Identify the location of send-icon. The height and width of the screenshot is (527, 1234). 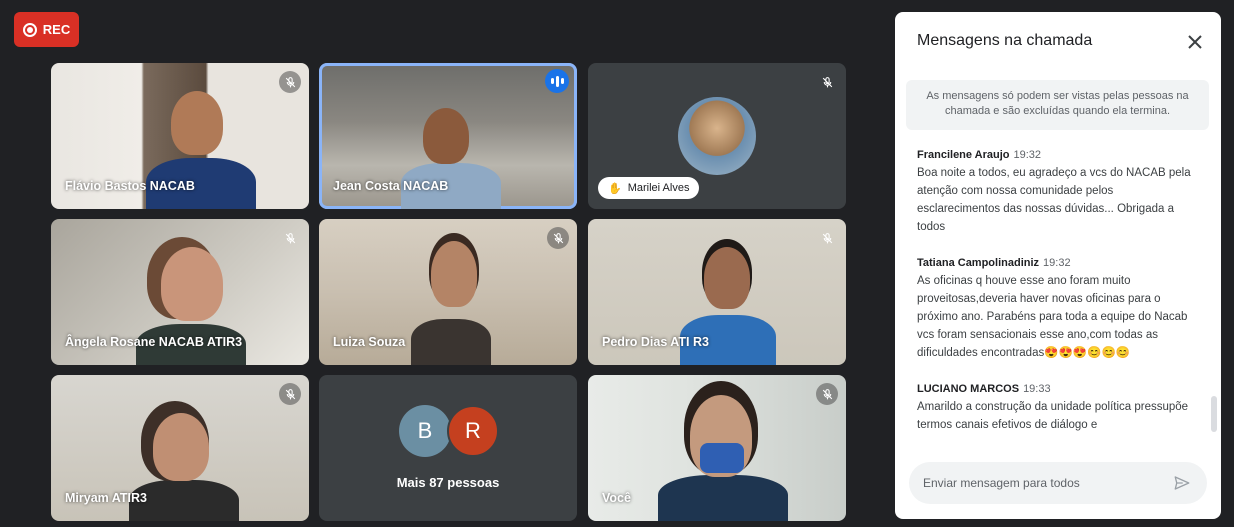
(1182, 483).